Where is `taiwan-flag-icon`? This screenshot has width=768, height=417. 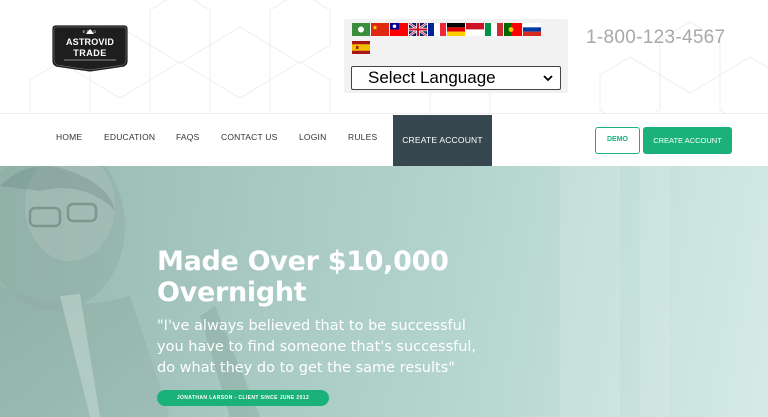 taiwan-flag-icon is located at coordinates (399, 29).